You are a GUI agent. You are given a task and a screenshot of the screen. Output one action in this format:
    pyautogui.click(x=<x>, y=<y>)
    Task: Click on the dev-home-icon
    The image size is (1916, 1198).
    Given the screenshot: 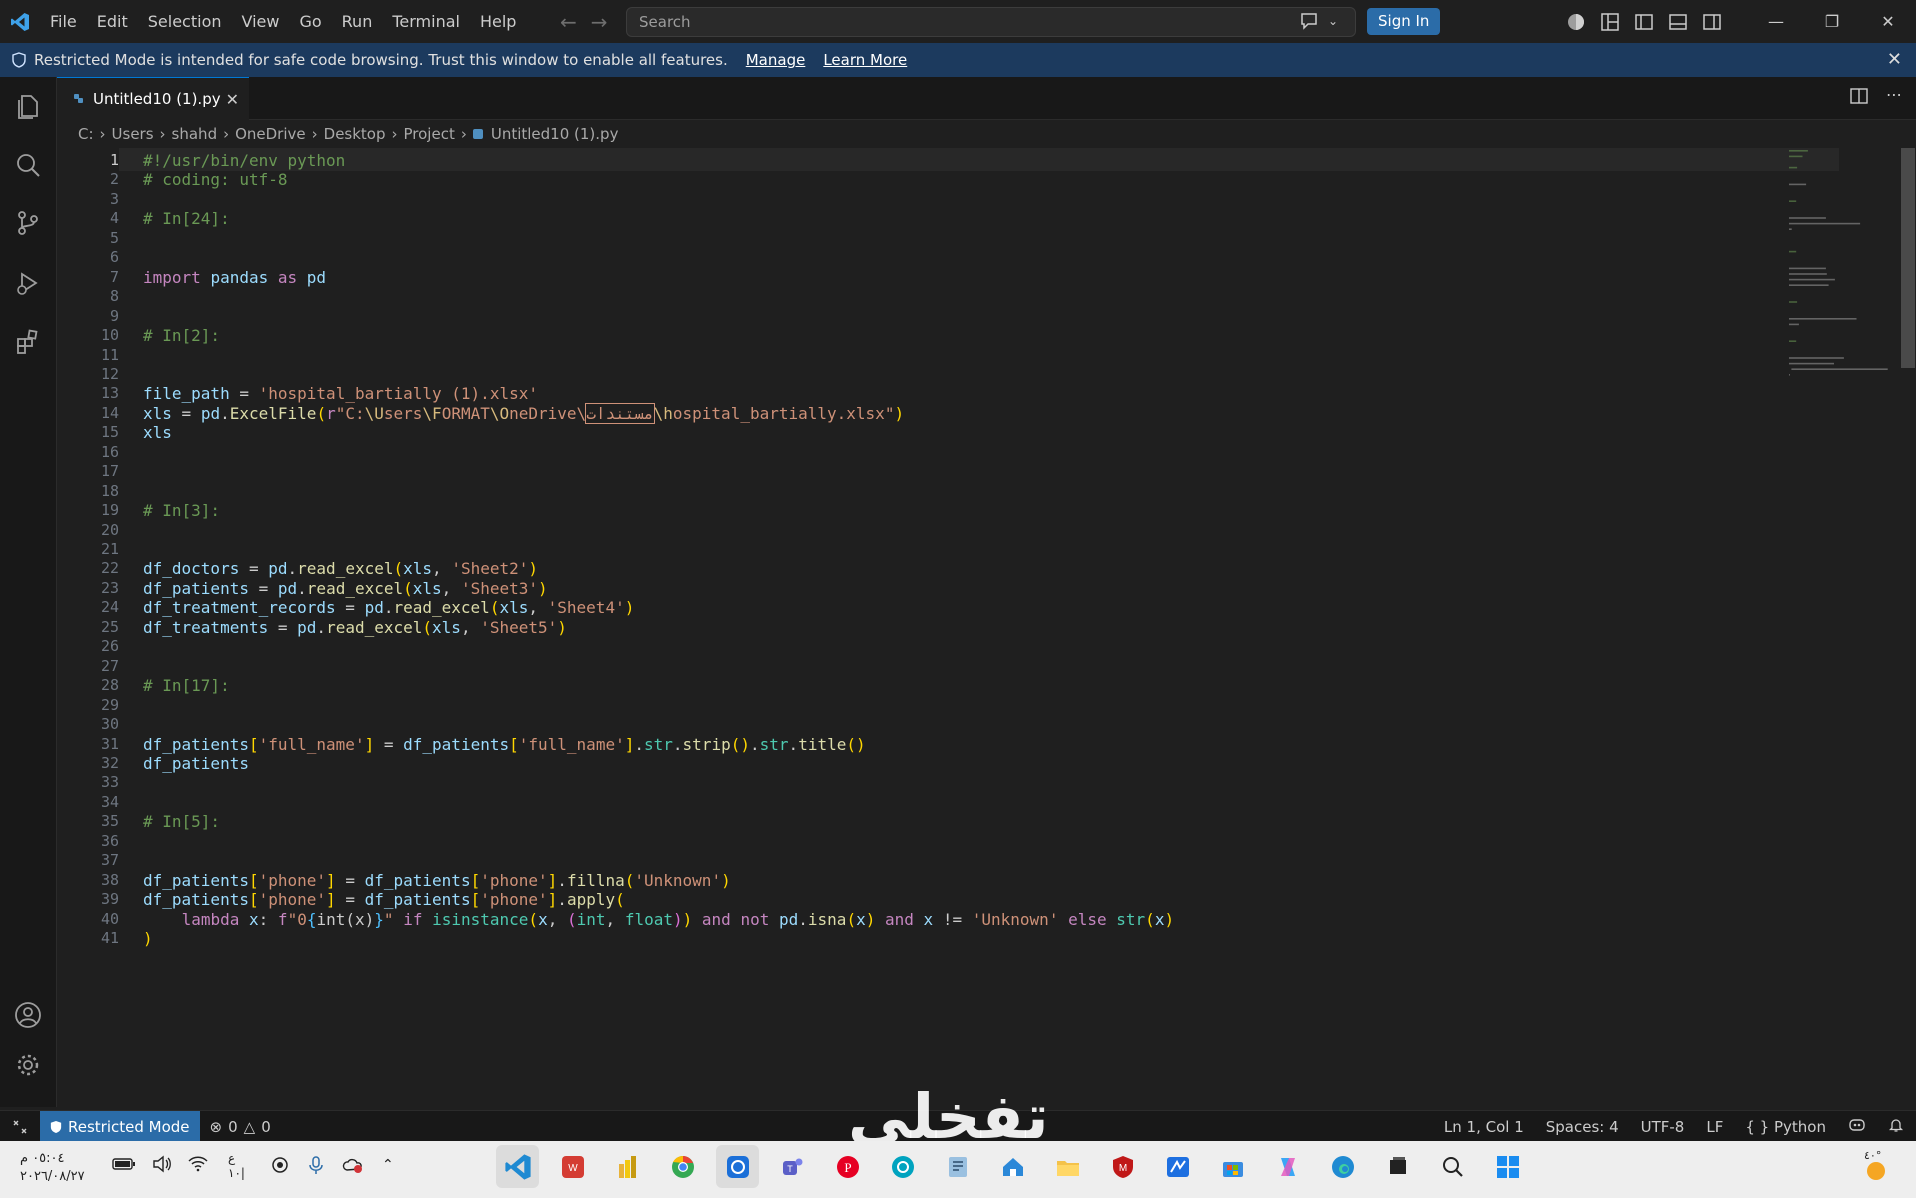 What is the action you would take?
    pyautogui.click(x=1012, y=1166)
    